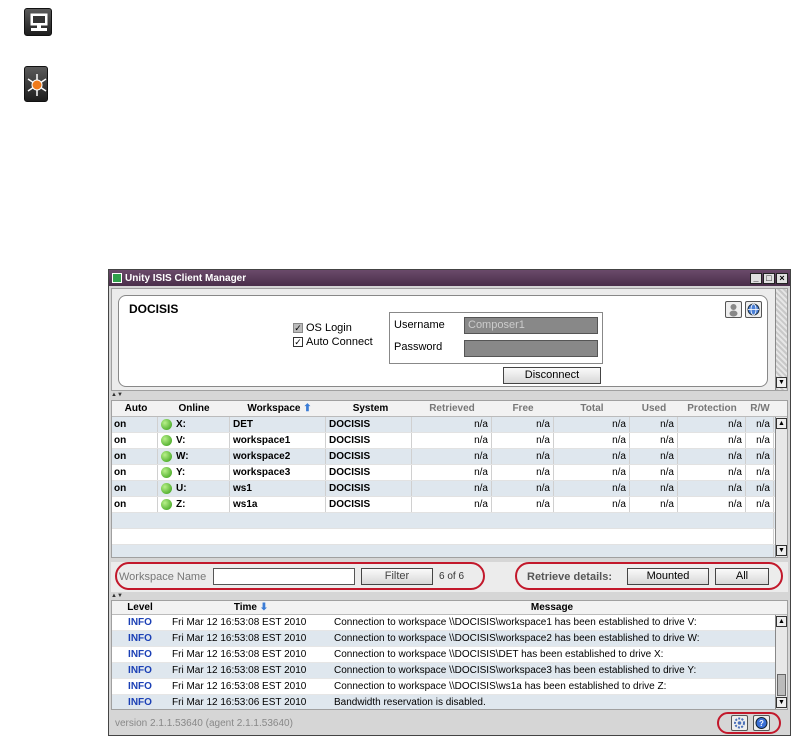 This screenshot has height=736, width=793. I want to click on log-scrollbar: ▲ ▼, so click(781, 662).